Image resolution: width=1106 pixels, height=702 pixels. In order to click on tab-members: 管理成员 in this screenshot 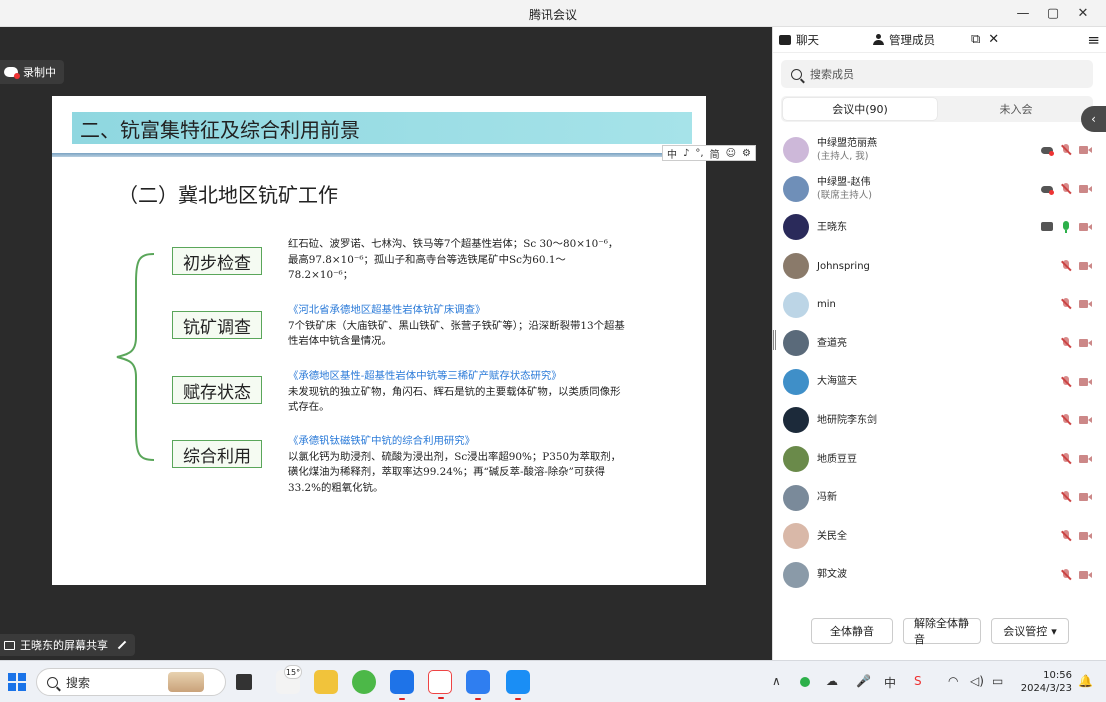, I will do `click(904, 40)`.